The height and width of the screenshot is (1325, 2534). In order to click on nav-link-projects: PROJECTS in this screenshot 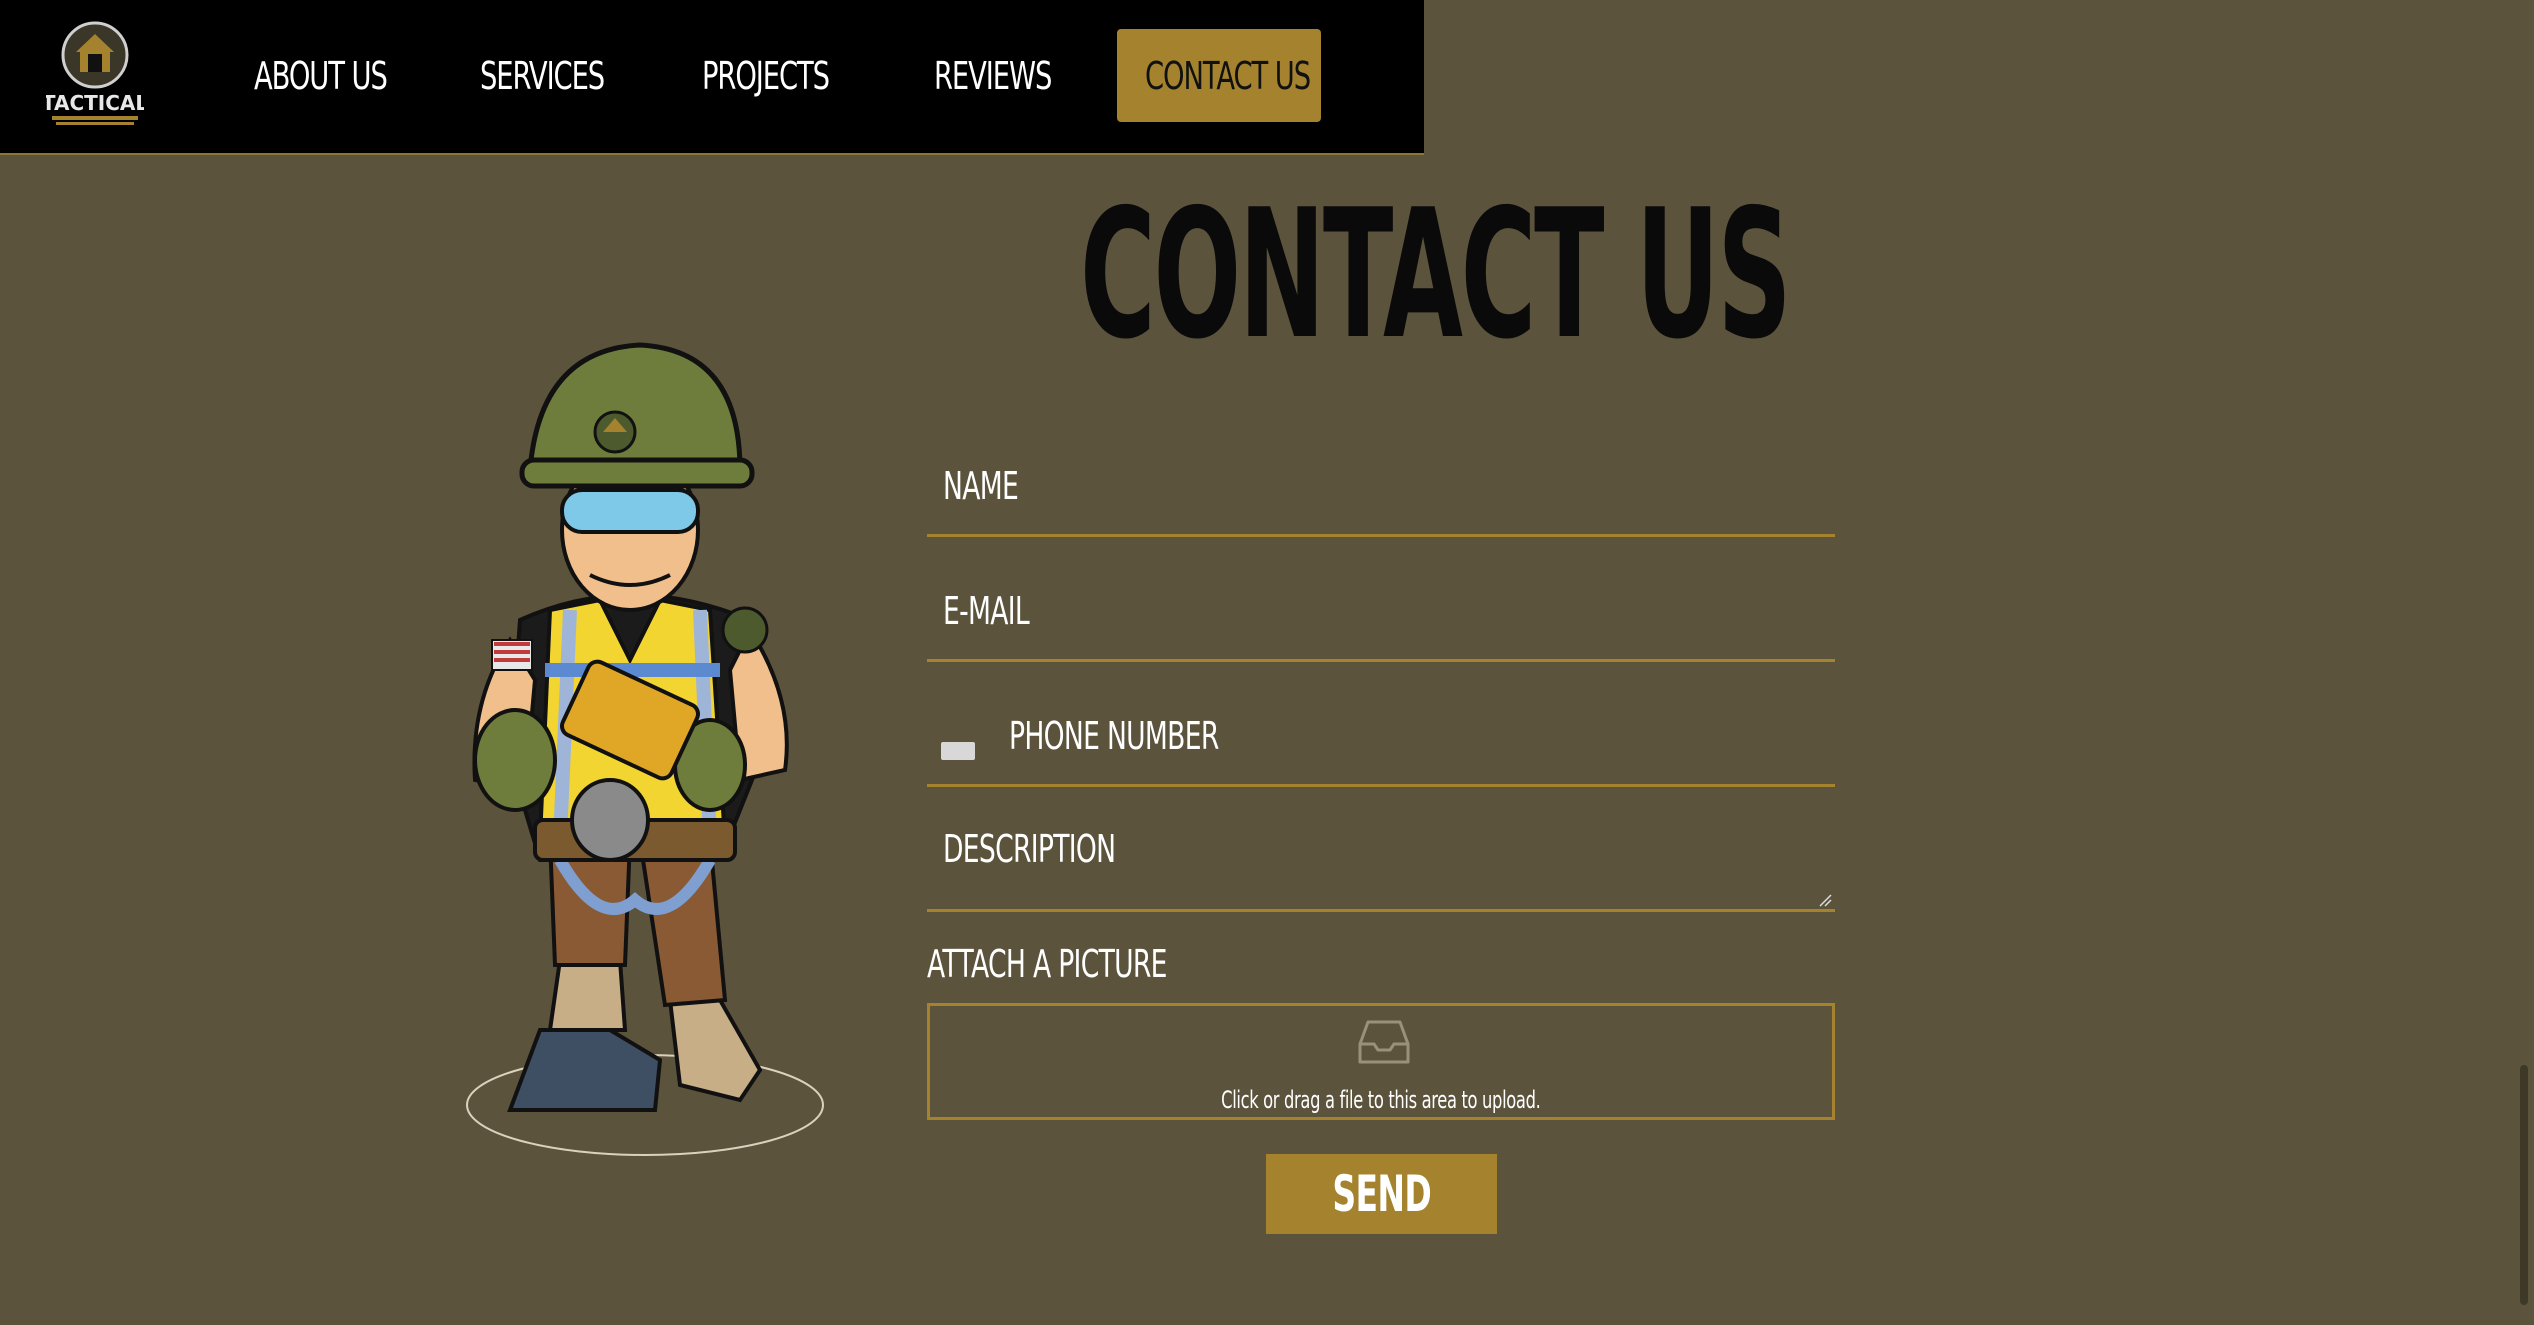, I will do `click(766, 76)`.